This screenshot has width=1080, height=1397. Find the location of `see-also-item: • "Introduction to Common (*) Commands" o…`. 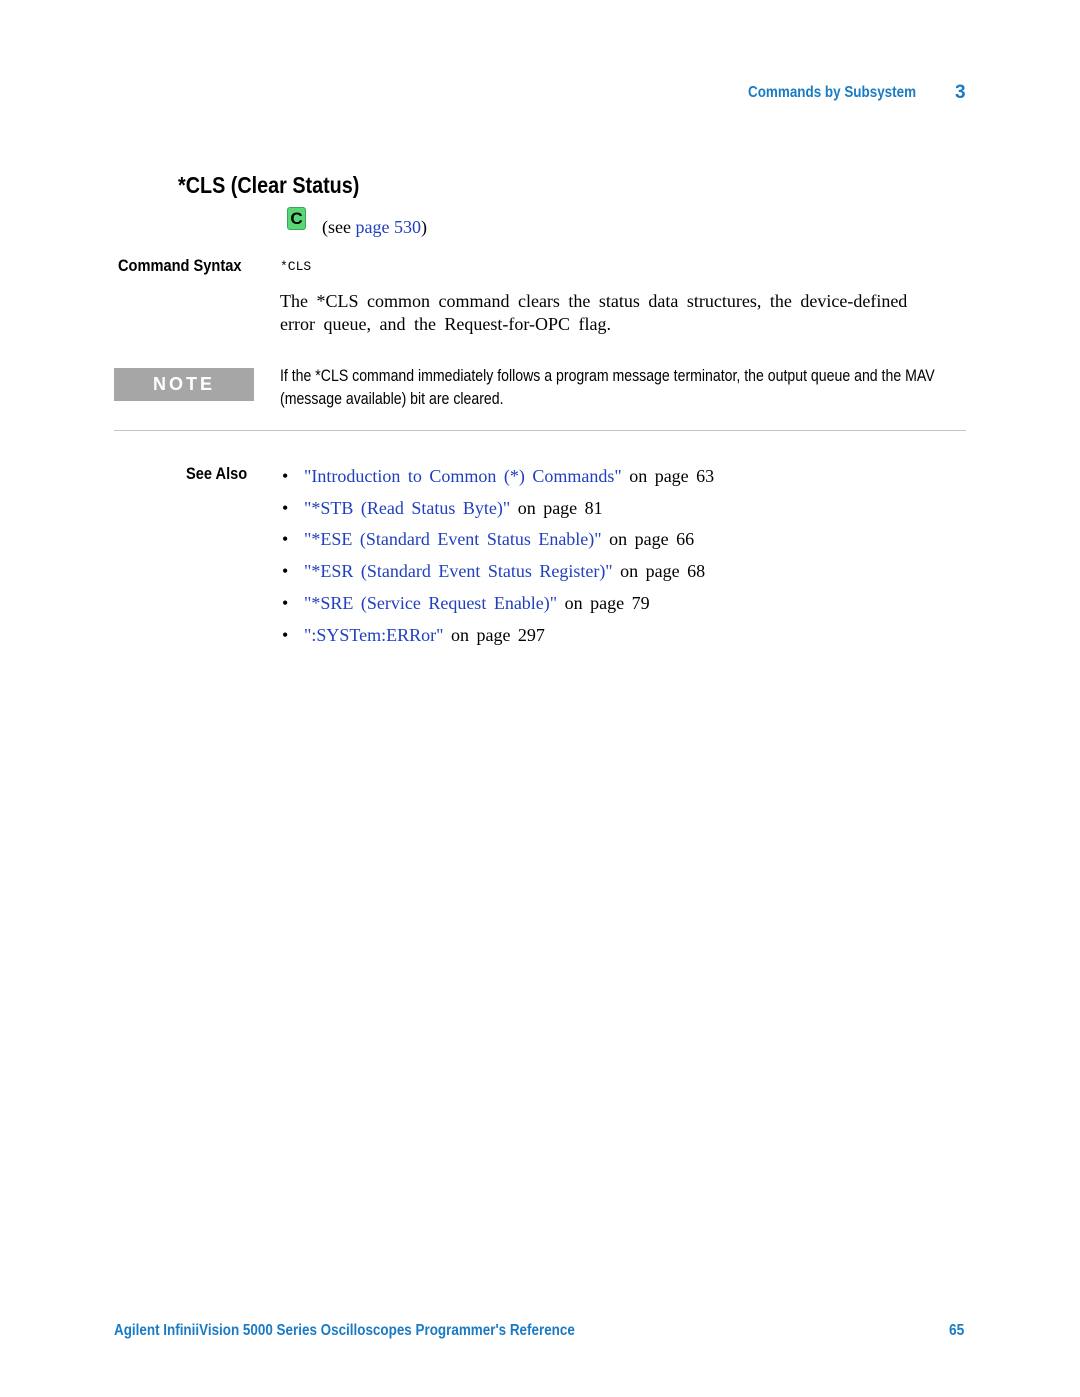

see-also-item: • "Introduction to Common (*) Commands" o… is located at coordinates (498, 477).